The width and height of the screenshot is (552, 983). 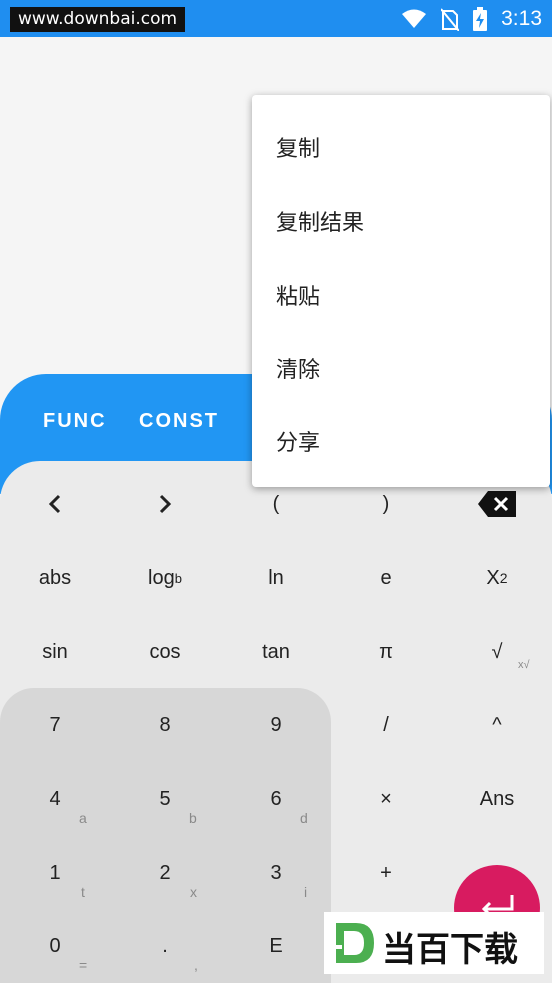 What do you see at coordinates (386, 652) in the screenshot?
I see `pi-button: π` at bounding box center [386, 652].